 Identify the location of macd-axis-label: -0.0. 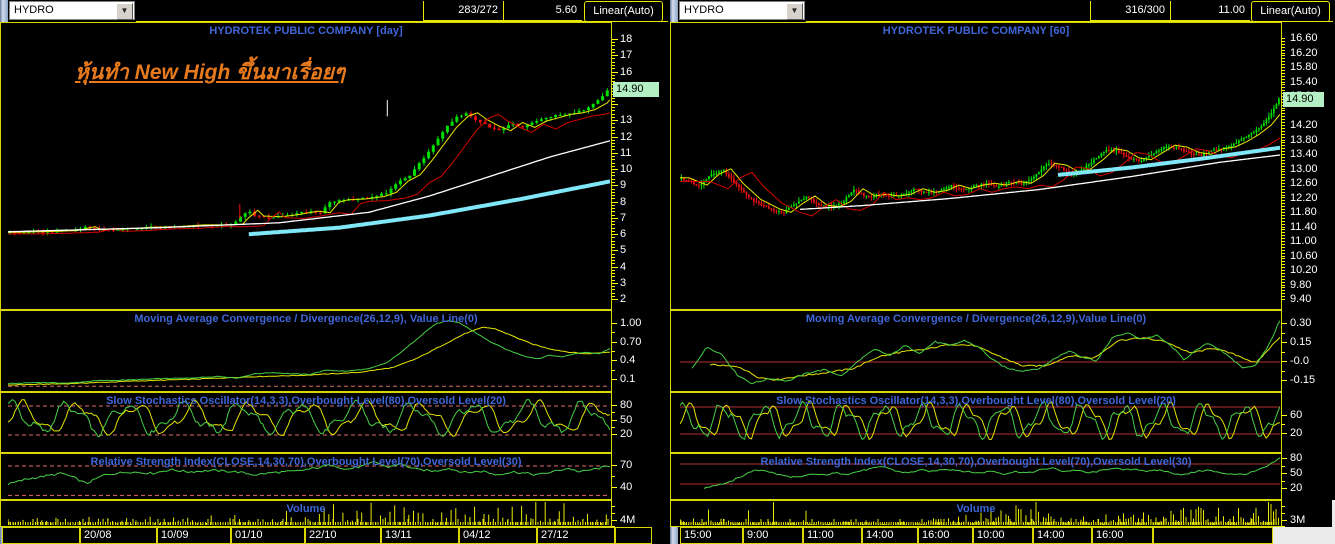
(1299, 361).